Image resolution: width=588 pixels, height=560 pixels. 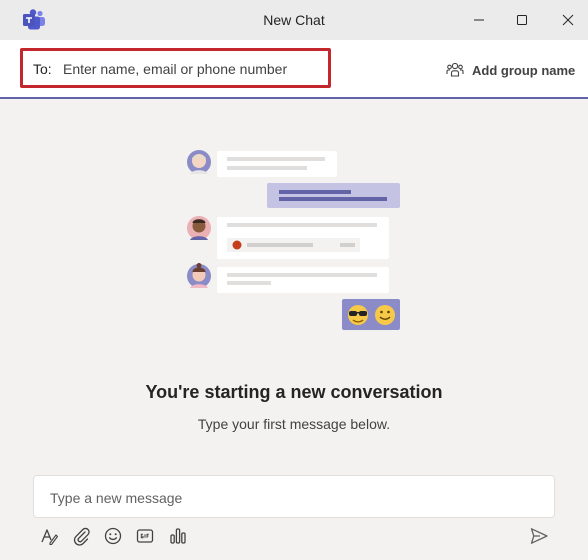 I want to click on recipient-field-highlight: To:, so click(x=175, y=68).